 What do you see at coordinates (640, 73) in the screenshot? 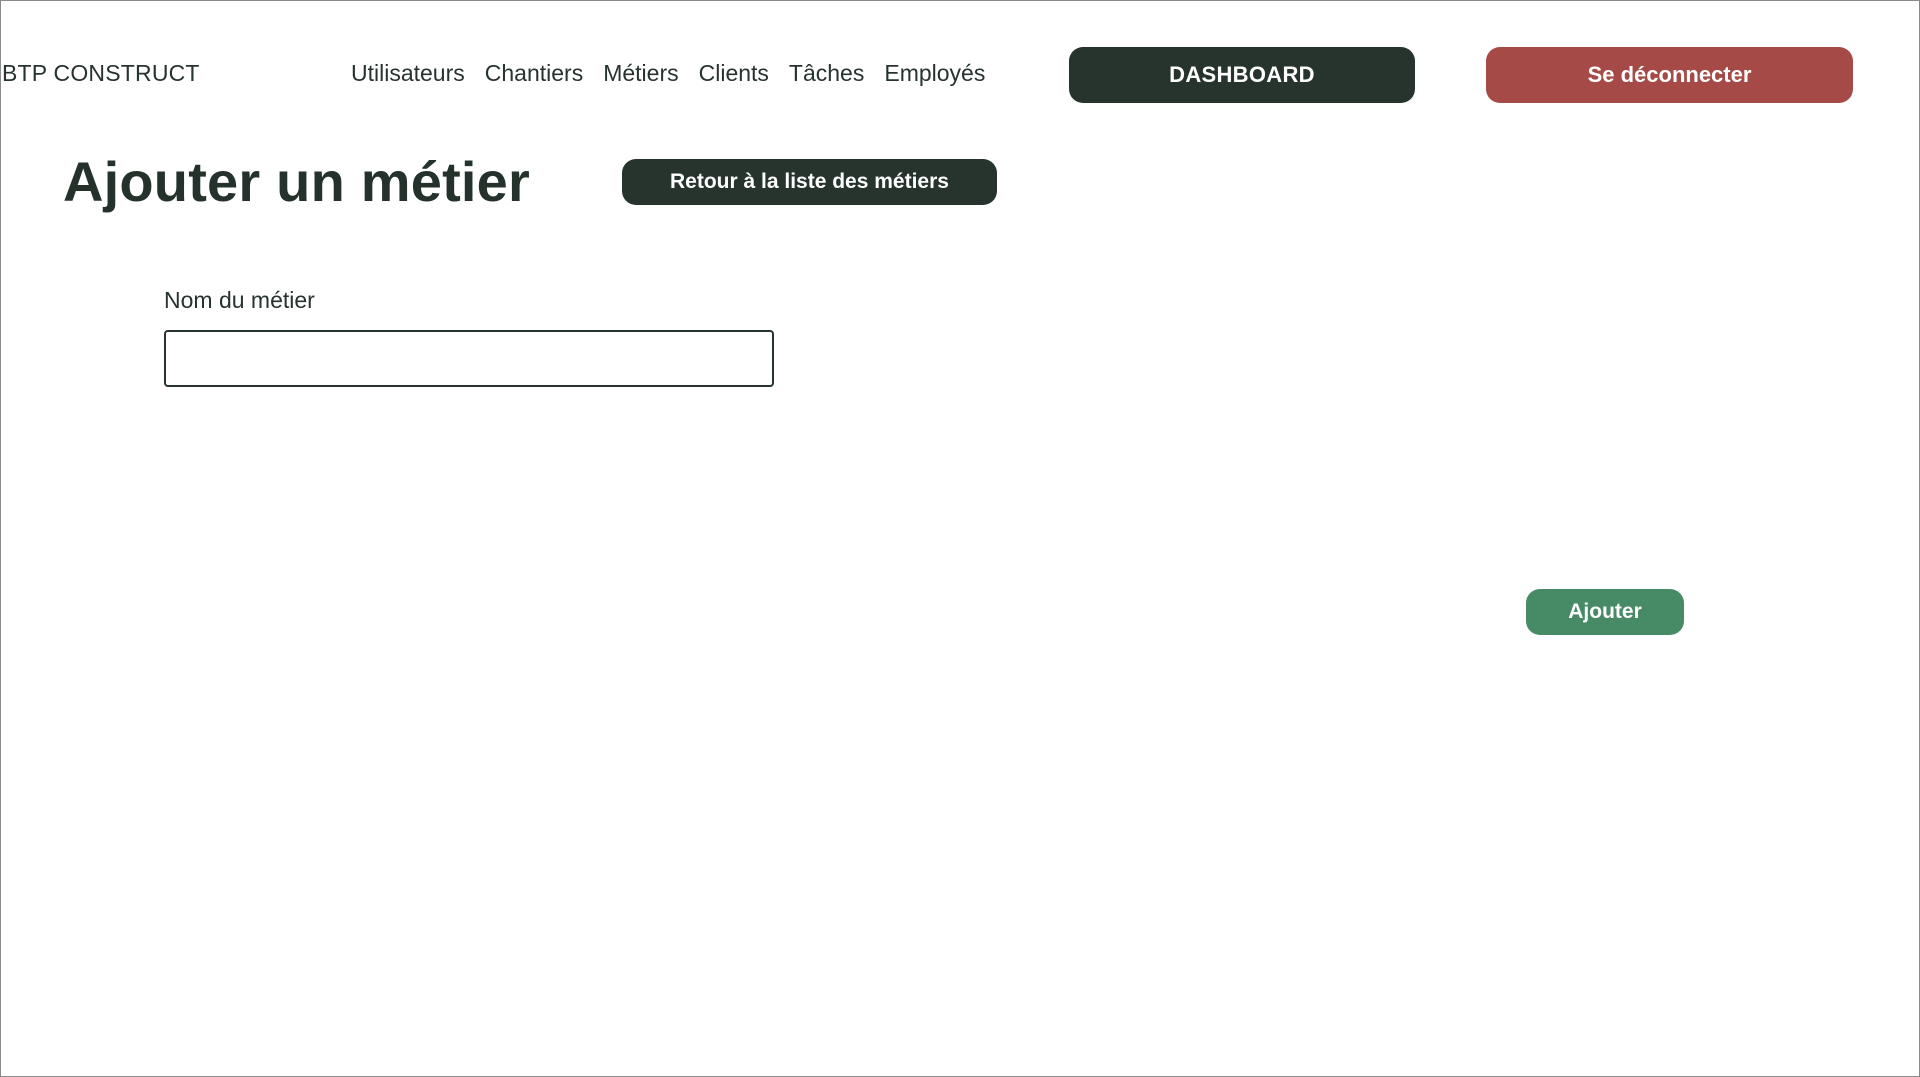
I see `nav-item-metiers: Métiers` at bounding box center [640, 73].